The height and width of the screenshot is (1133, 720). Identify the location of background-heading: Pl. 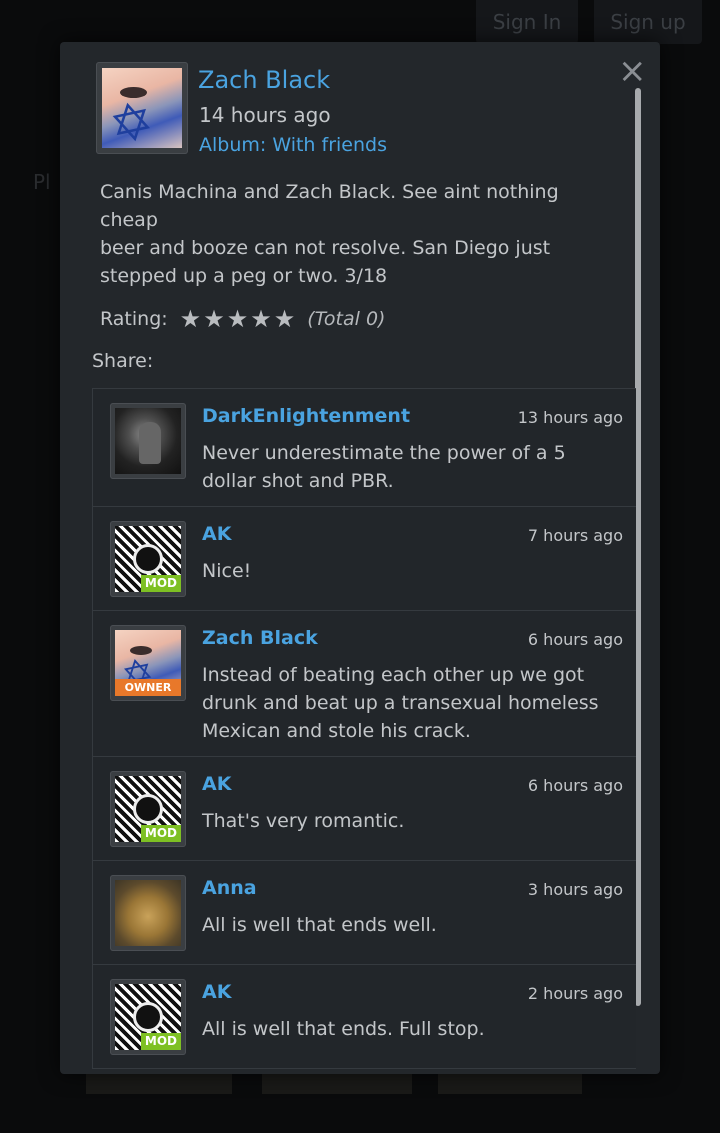
(42, 182).